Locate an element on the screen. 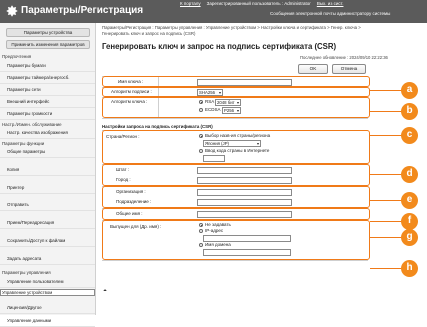 The width and height of the screenshot is (427, 327). sidebar-item-license: Лицензия/Другое is located at coordinates (47, 308).